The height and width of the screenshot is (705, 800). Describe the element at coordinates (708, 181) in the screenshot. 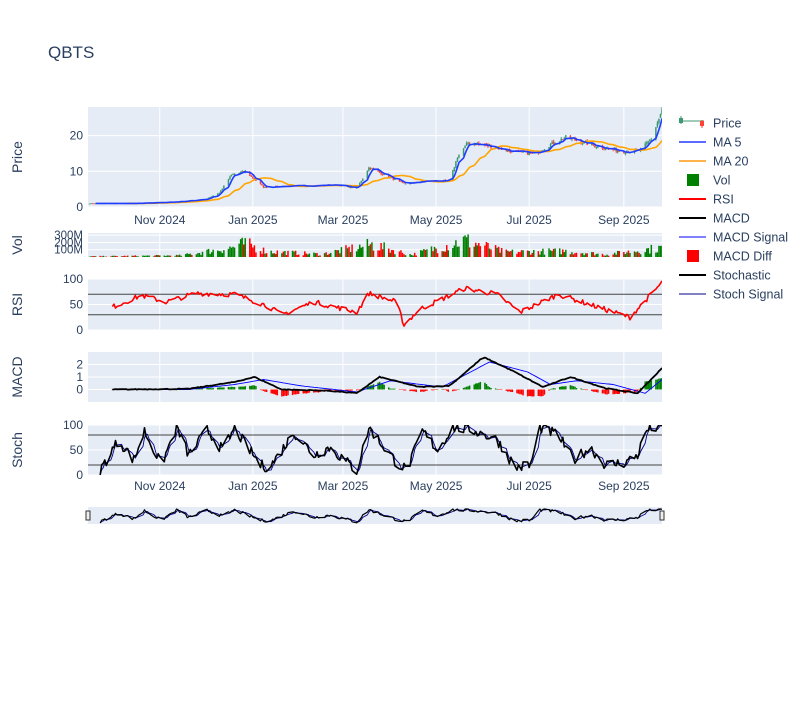

I see `legend-item: Vol` at that location.